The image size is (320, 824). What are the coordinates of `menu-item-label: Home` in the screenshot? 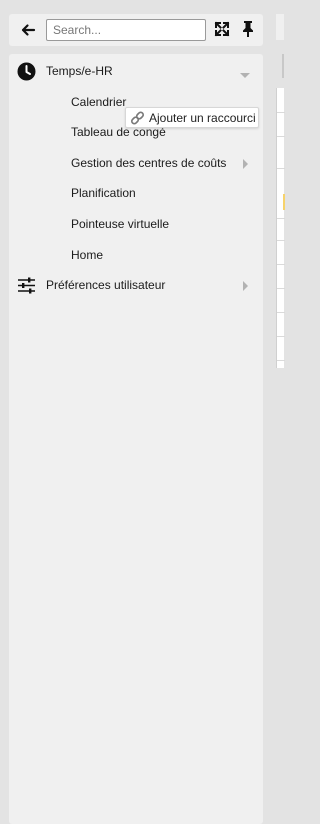 It's located at (87, 255).